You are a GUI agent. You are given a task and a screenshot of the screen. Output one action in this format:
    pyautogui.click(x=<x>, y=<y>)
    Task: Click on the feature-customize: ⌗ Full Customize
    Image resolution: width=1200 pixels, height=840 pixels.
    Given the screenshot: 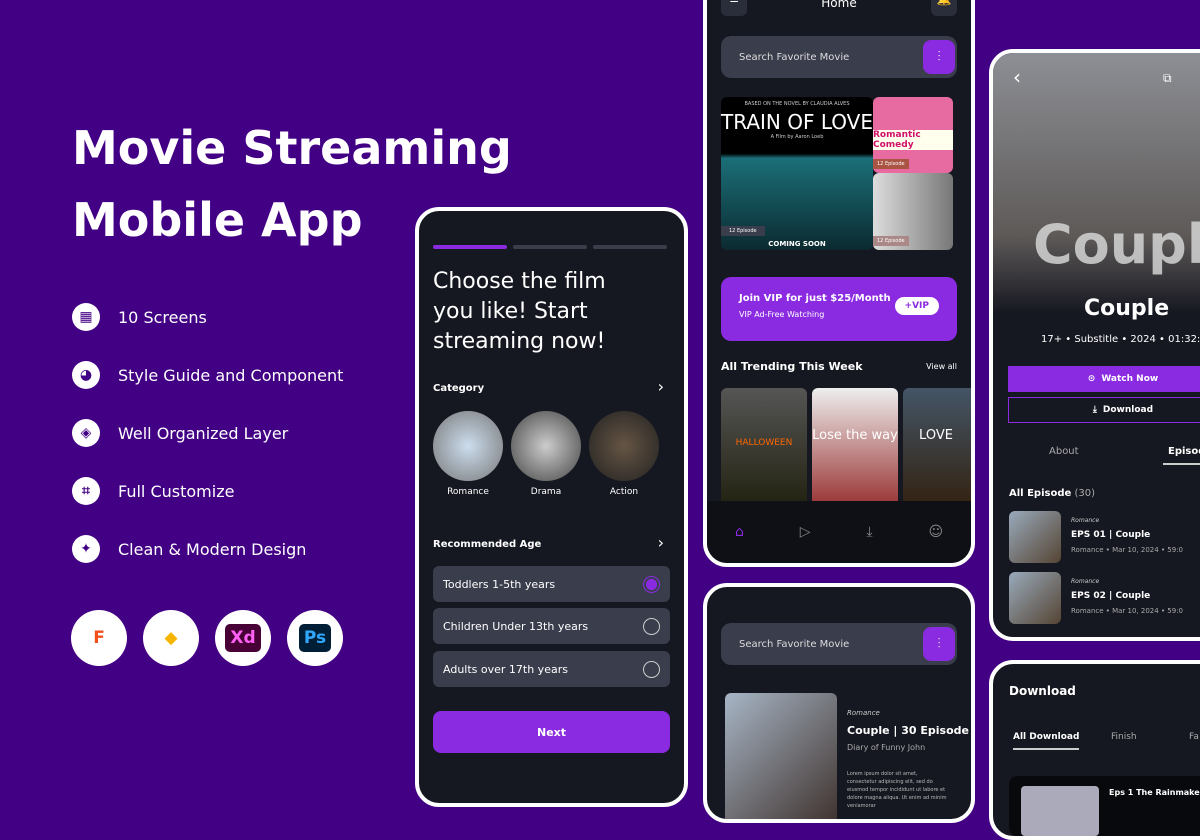 What is the action you would take?
    pyautogui.click(x=153, y=491)
    